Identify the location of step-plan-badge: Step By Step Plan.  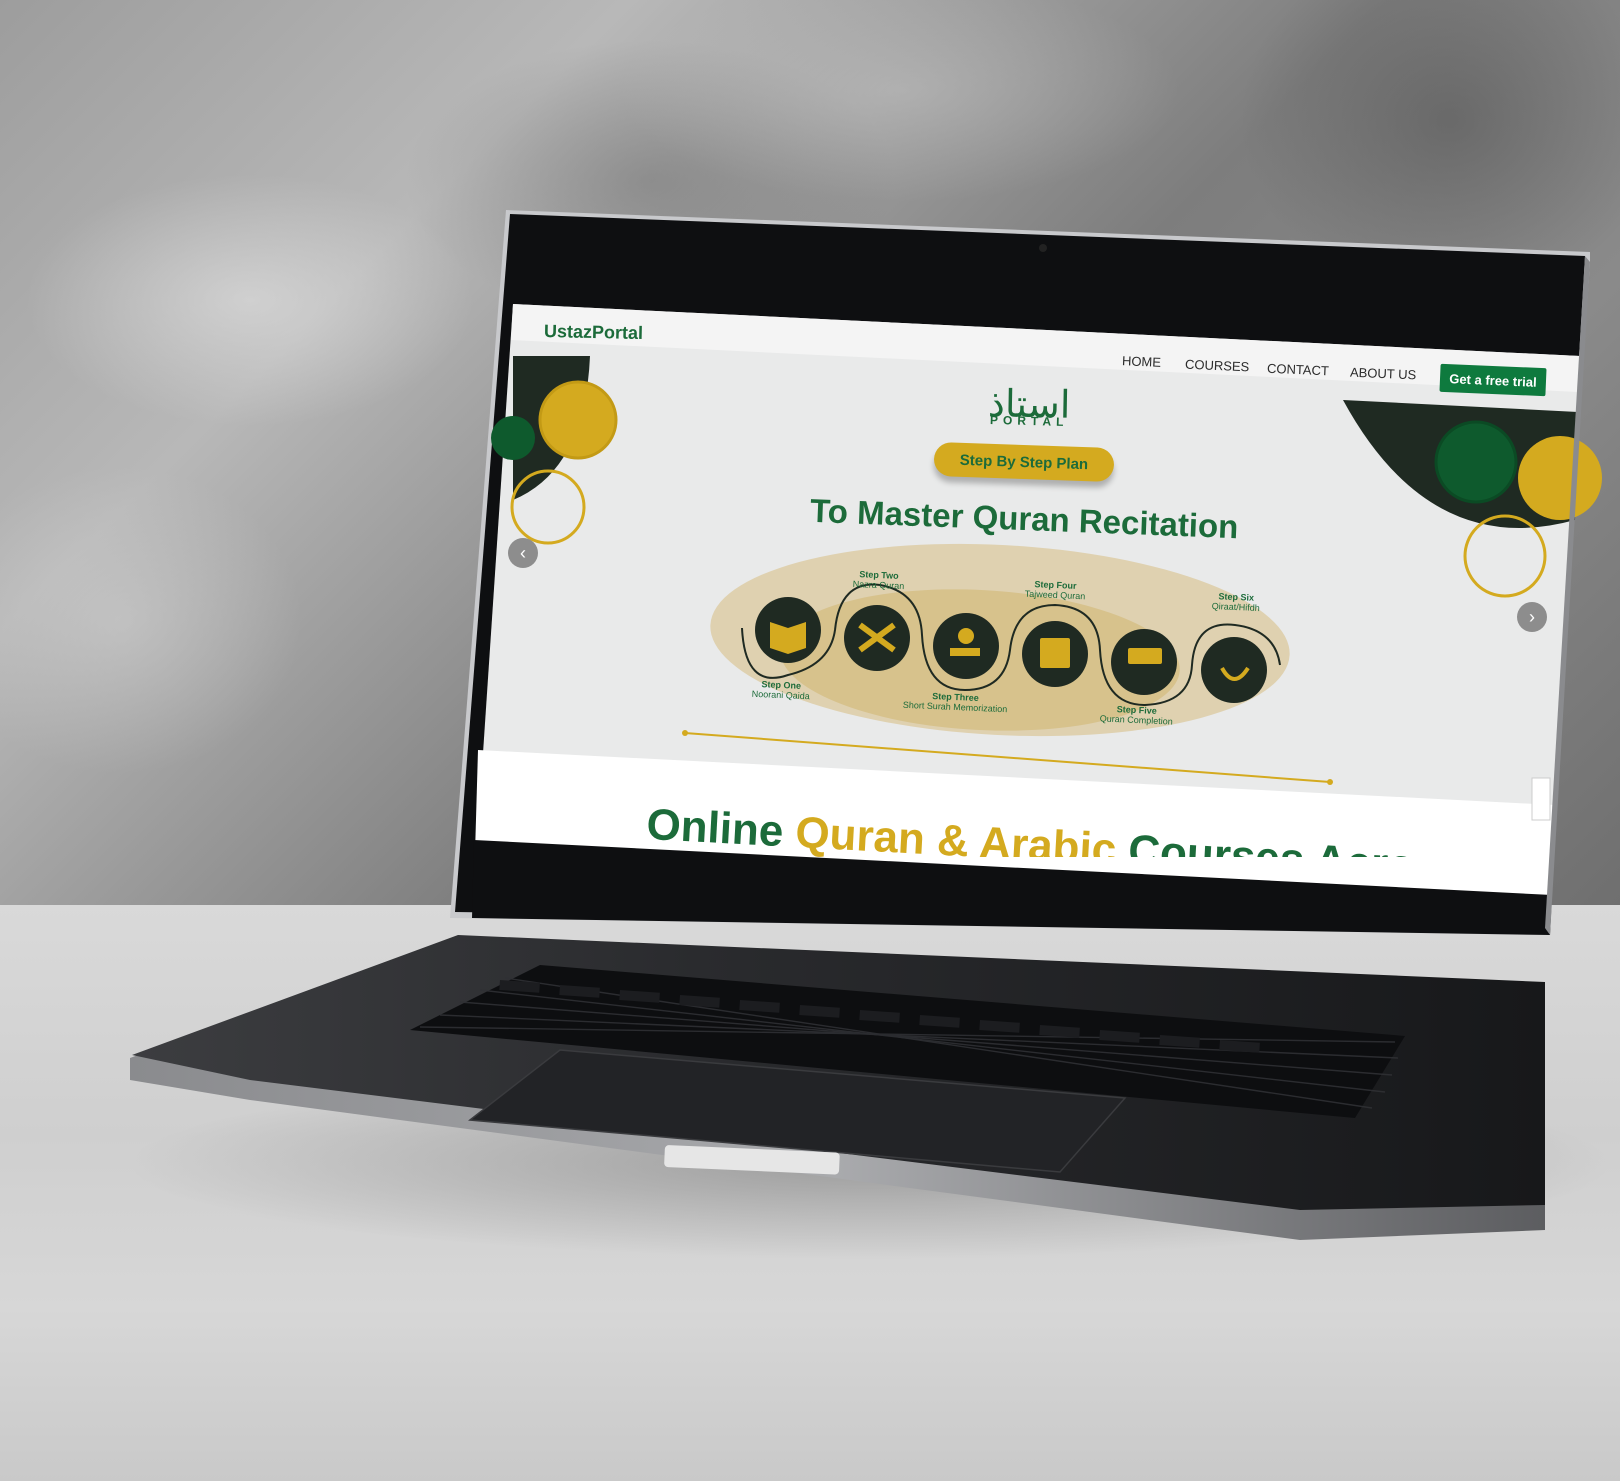
(1024, 462).